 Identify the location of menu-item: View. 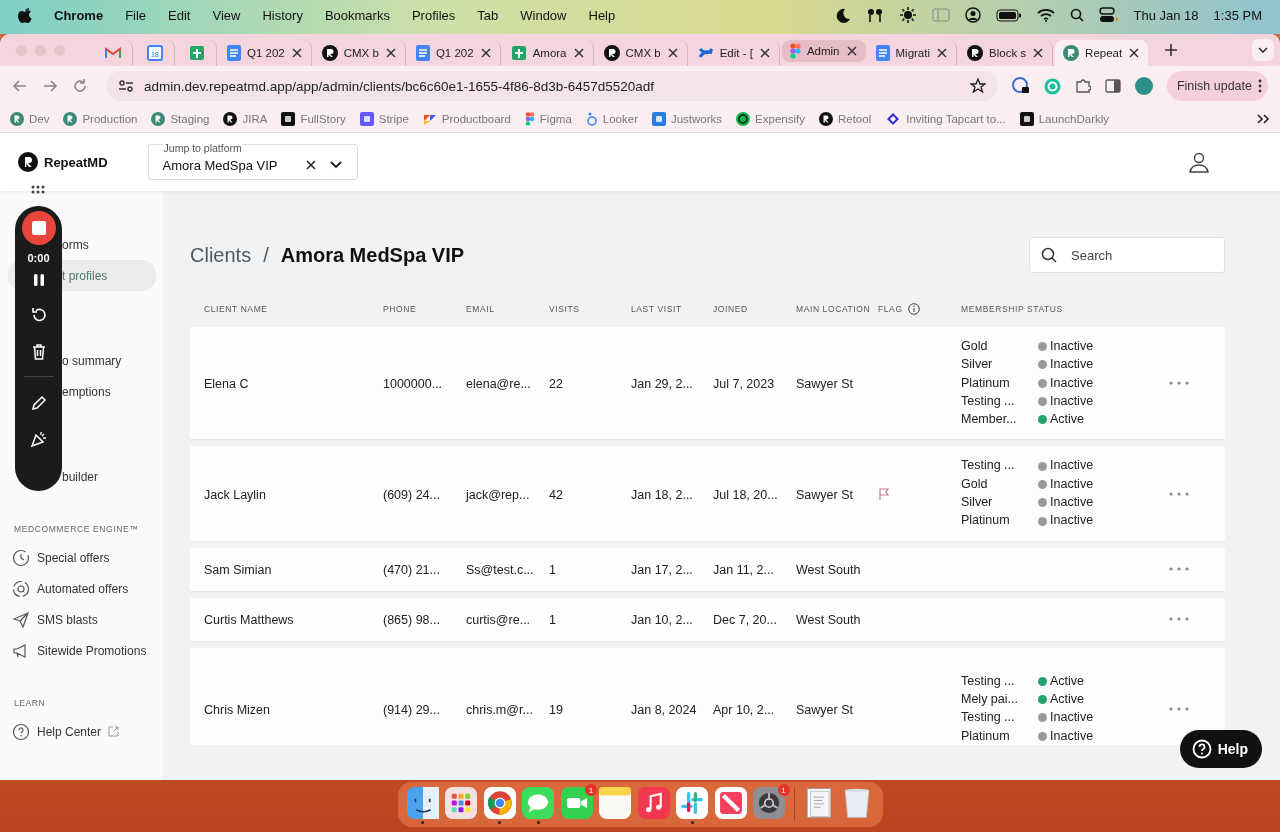
(226, 15).